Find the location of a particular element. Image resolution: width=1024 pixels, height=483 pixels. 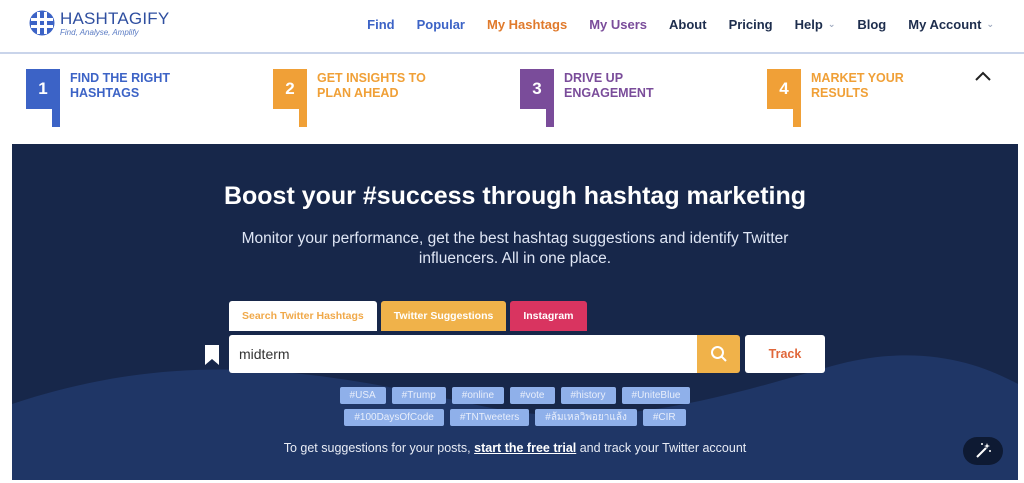

nav-my-account: My Account ⌄ is located at coordinates (951, 24).